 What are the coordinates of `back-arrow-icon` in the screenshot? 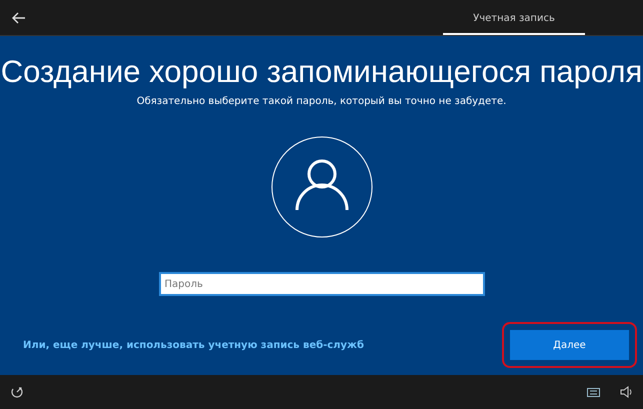 It's located at (19, 18).